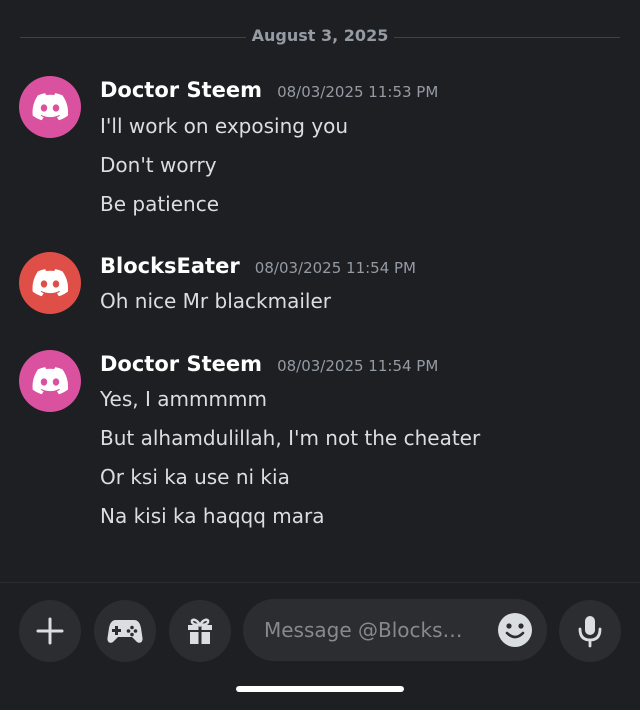  What do you see at coordinates (269, 93) in the screenshot?
I see `message-header: Doctor Steem 08/03/2025 11:53 PM` at bounding box center [269, 93].